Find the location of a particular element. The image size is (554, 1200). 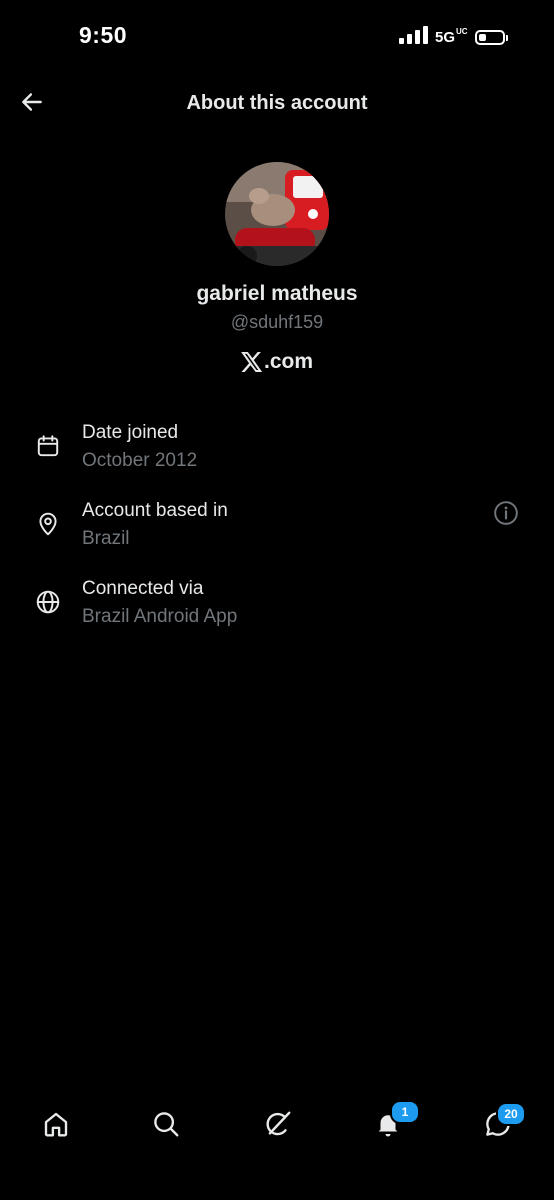

page-title: About this account is located at coordinates (277, 103).